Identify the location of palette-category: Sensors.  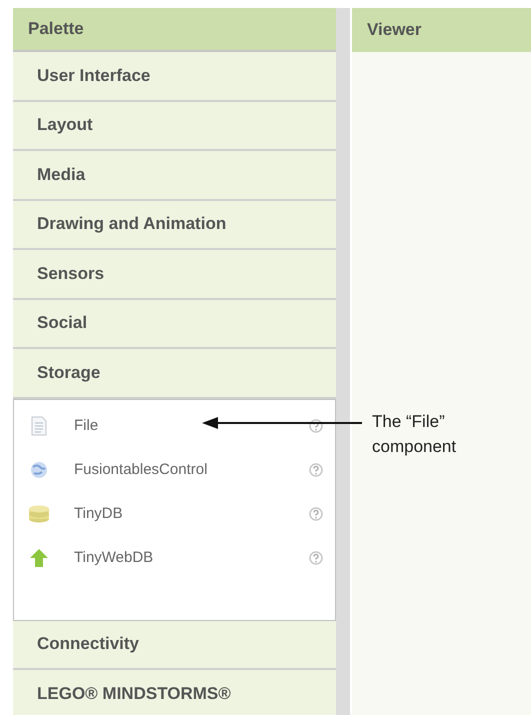
(174, 275).